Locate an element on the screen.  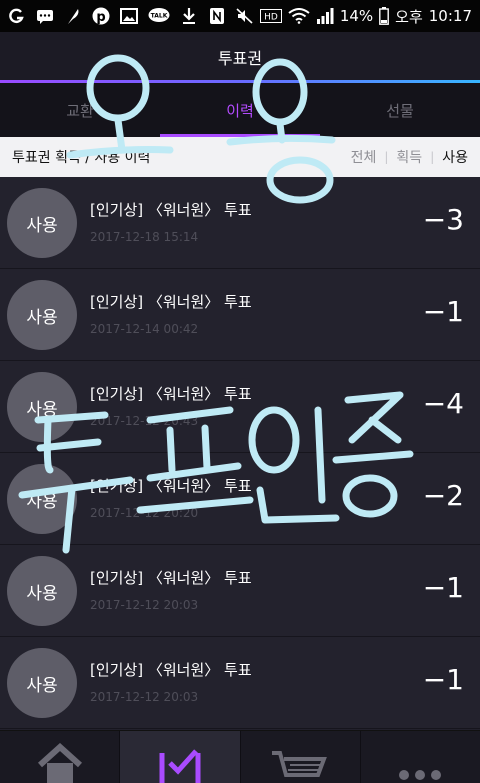
status-bar: p TALK HD 14% 오후 10:17 is located at coordinates (240, 16).